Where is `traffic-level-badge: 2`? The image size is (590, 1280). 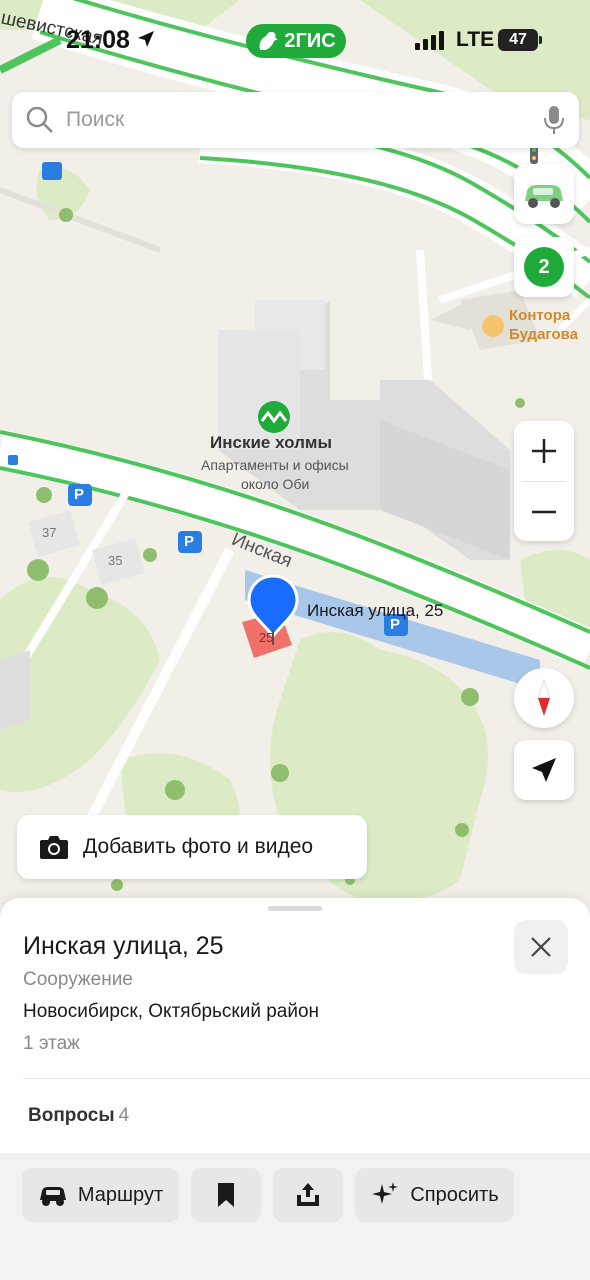 traffic-level-badge: 2 is located at coordinates (544, 267).